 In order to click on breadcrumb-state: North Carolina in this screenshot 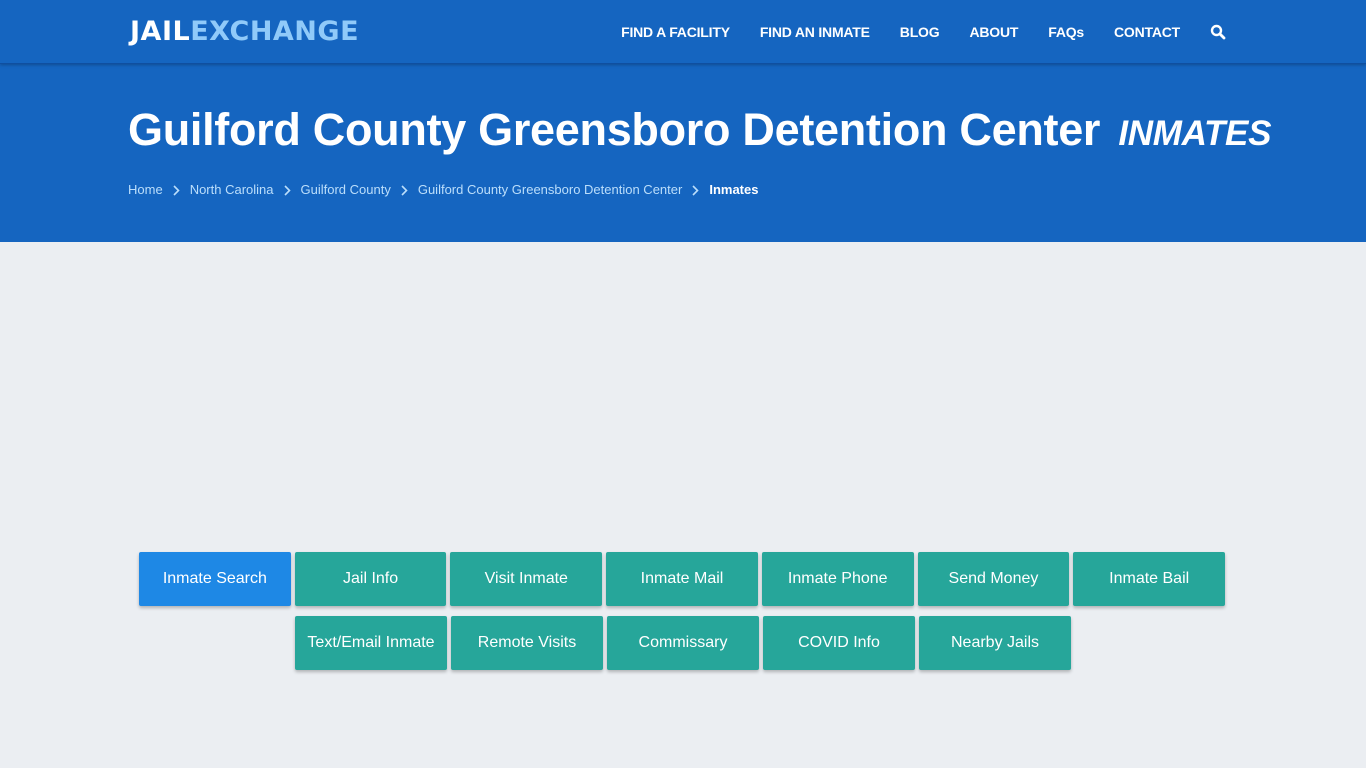, I will do `click(232, 189)`.